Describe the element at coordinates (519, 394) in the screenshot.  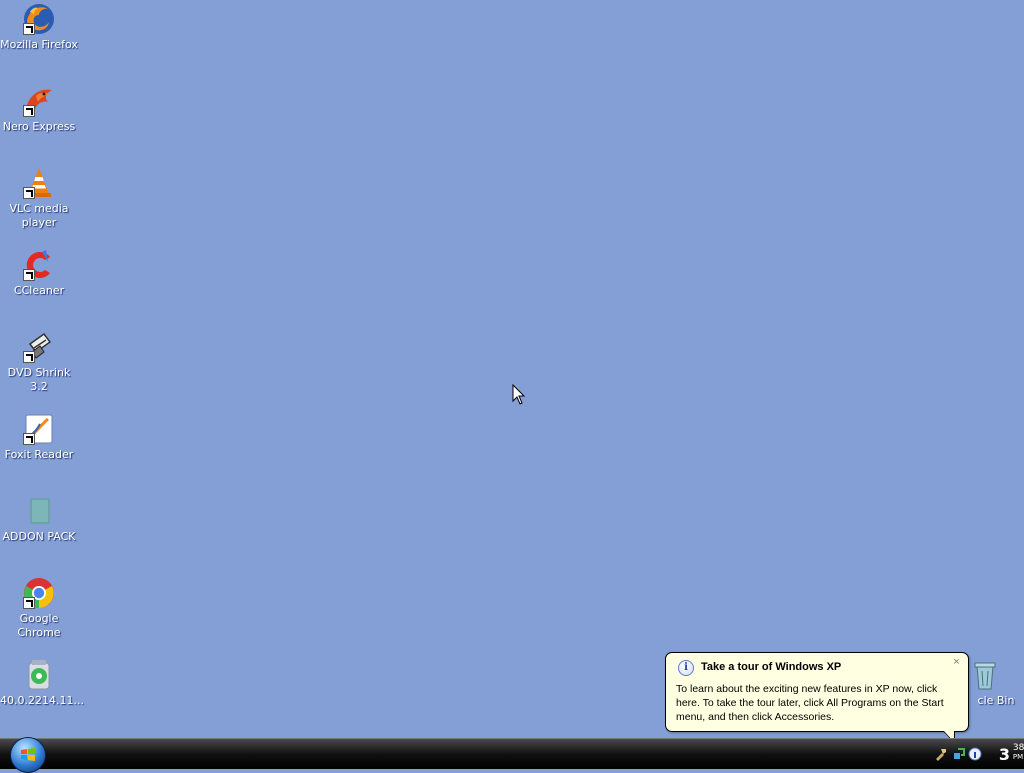
I see `mouse-cursor-icon` at that location.